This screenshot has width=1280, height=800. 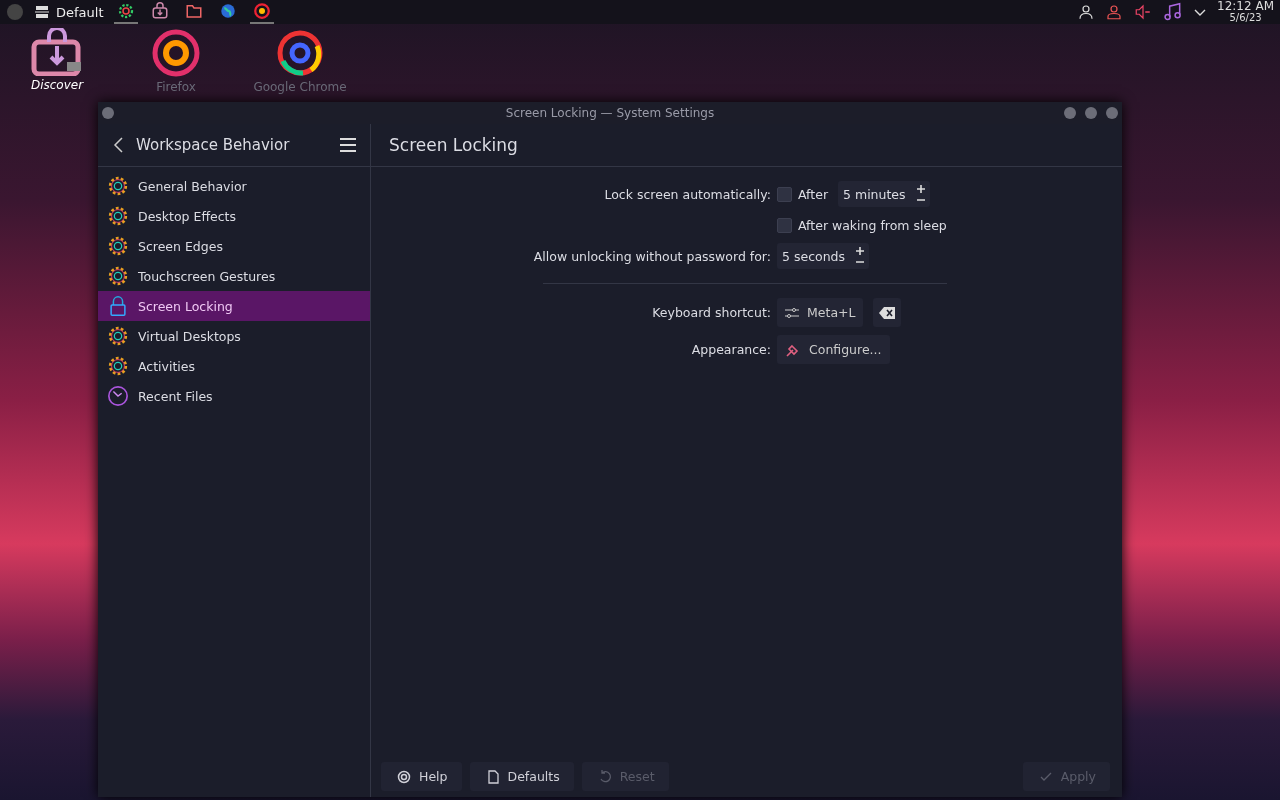 I want to click on checkbox: After, so click(x=803, y=194).